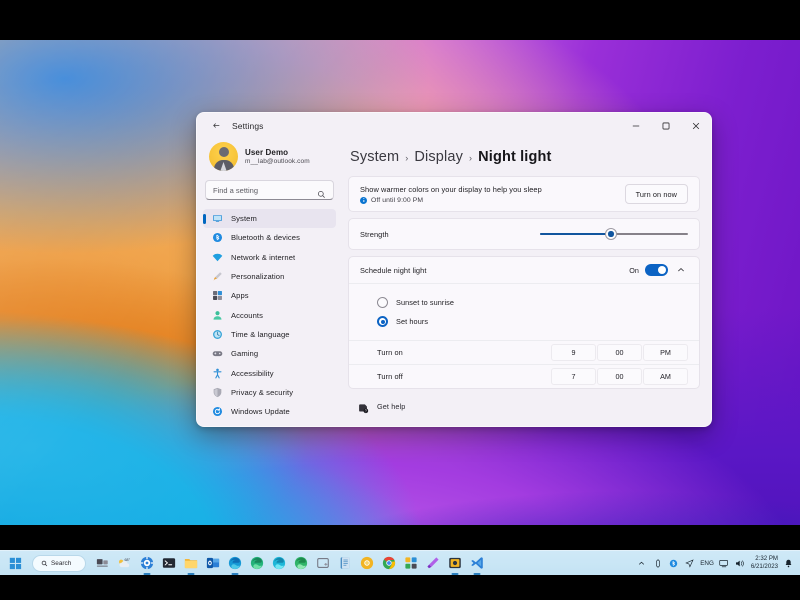  I want to click on tray-language: ENG, so click(707, 563).